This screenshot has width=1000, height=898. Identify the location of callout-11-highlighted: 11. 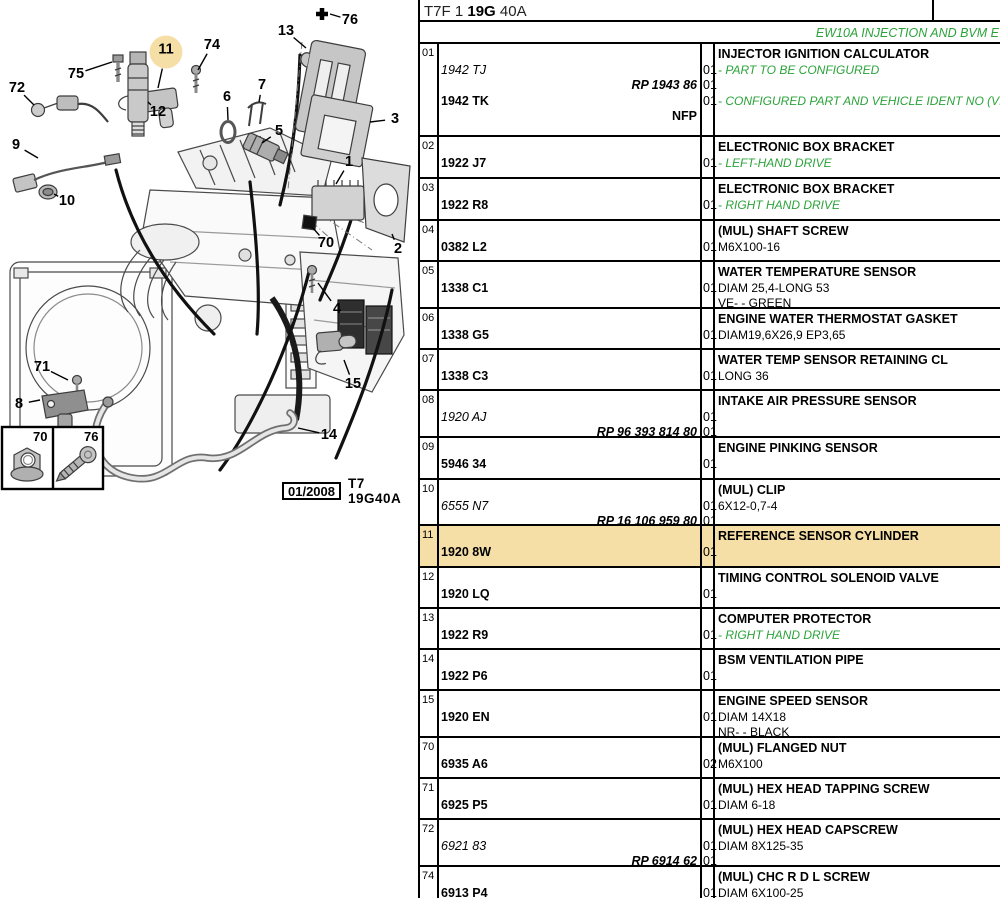
(166, 52).